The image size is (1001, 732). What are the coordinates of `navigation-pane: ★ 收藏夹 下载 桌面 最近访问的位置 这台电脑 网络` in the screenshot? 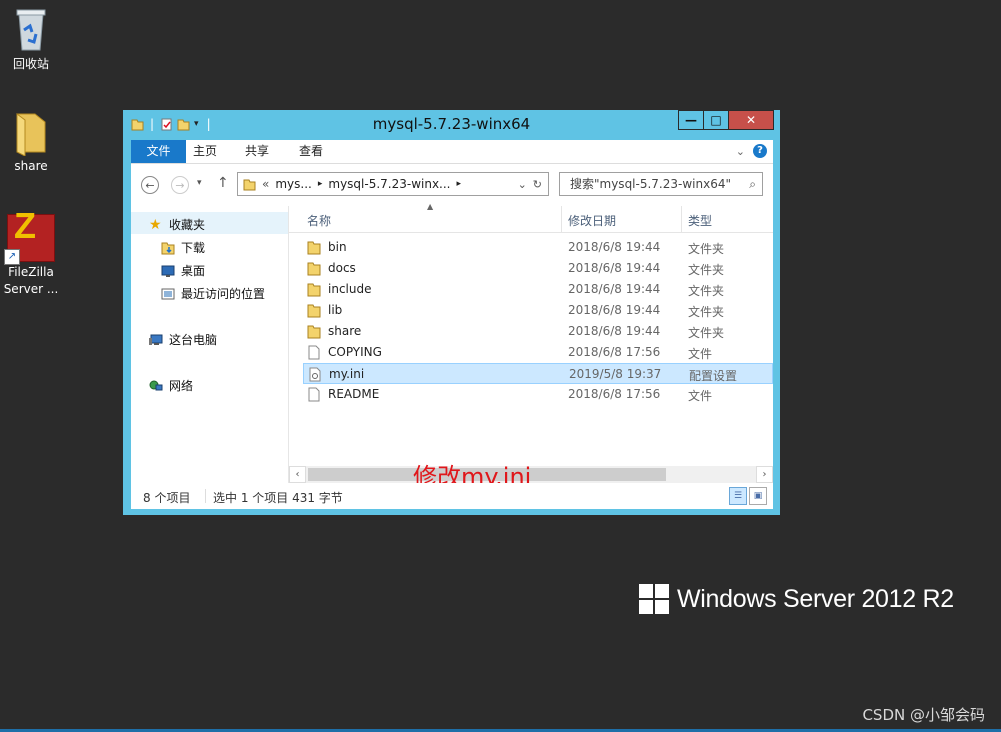 It's located at (210, 344).